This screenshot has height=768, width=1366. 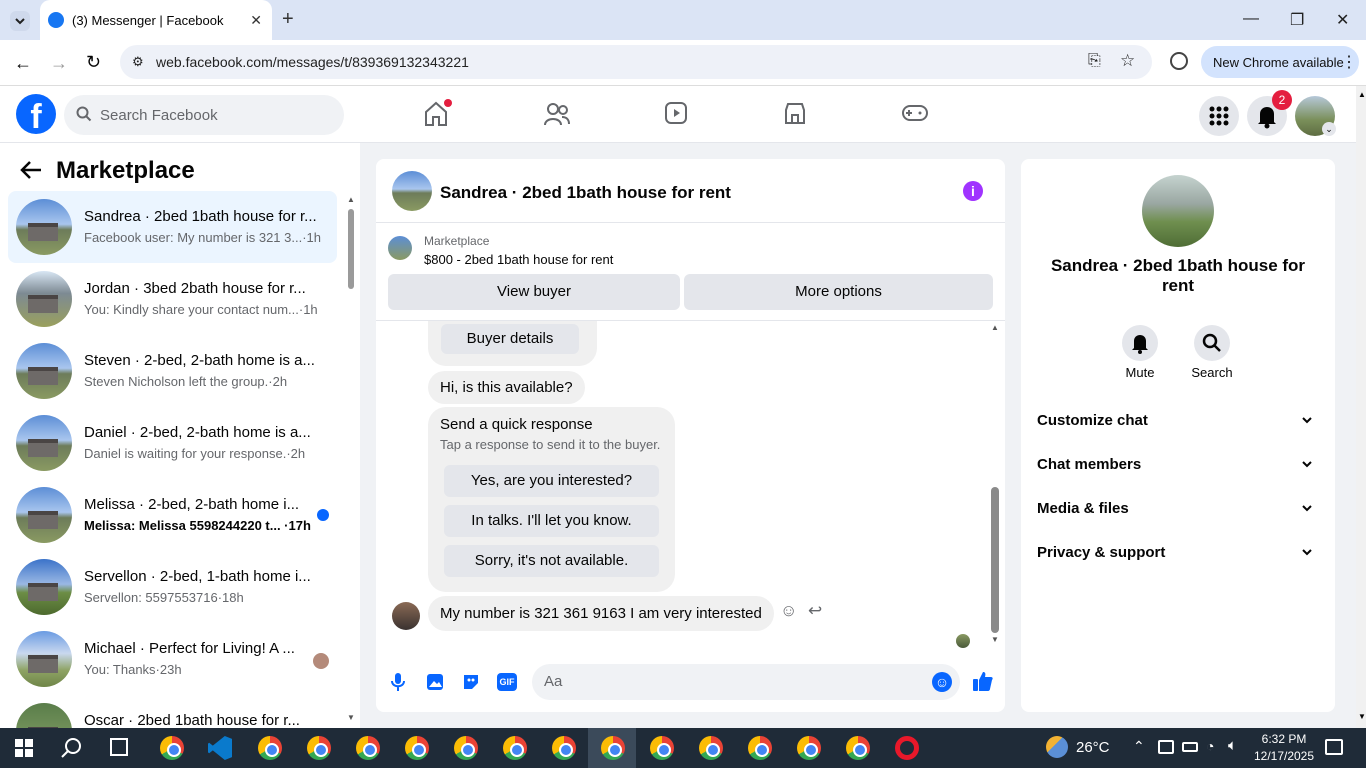 What do you see at coordinates (1349, 62) in the screenshot?
I see `chrome-menu-icon: ⋮` at bounding box center [1349, 62].